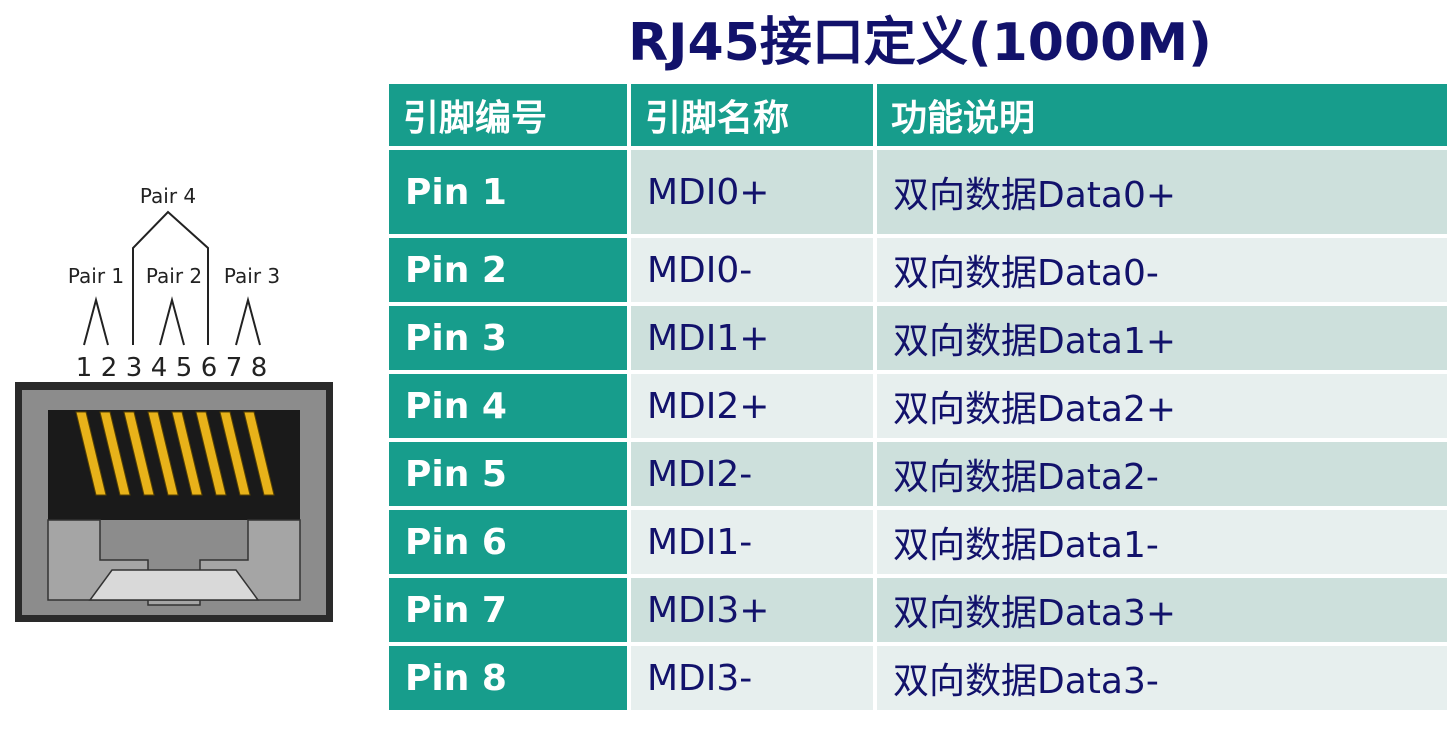 Image resolution: width=1455 pixels, height=734 pixels. Describe the element at coordinates (1162, 115) in the screenshot. I see `header-function: 功能说明` at that location.